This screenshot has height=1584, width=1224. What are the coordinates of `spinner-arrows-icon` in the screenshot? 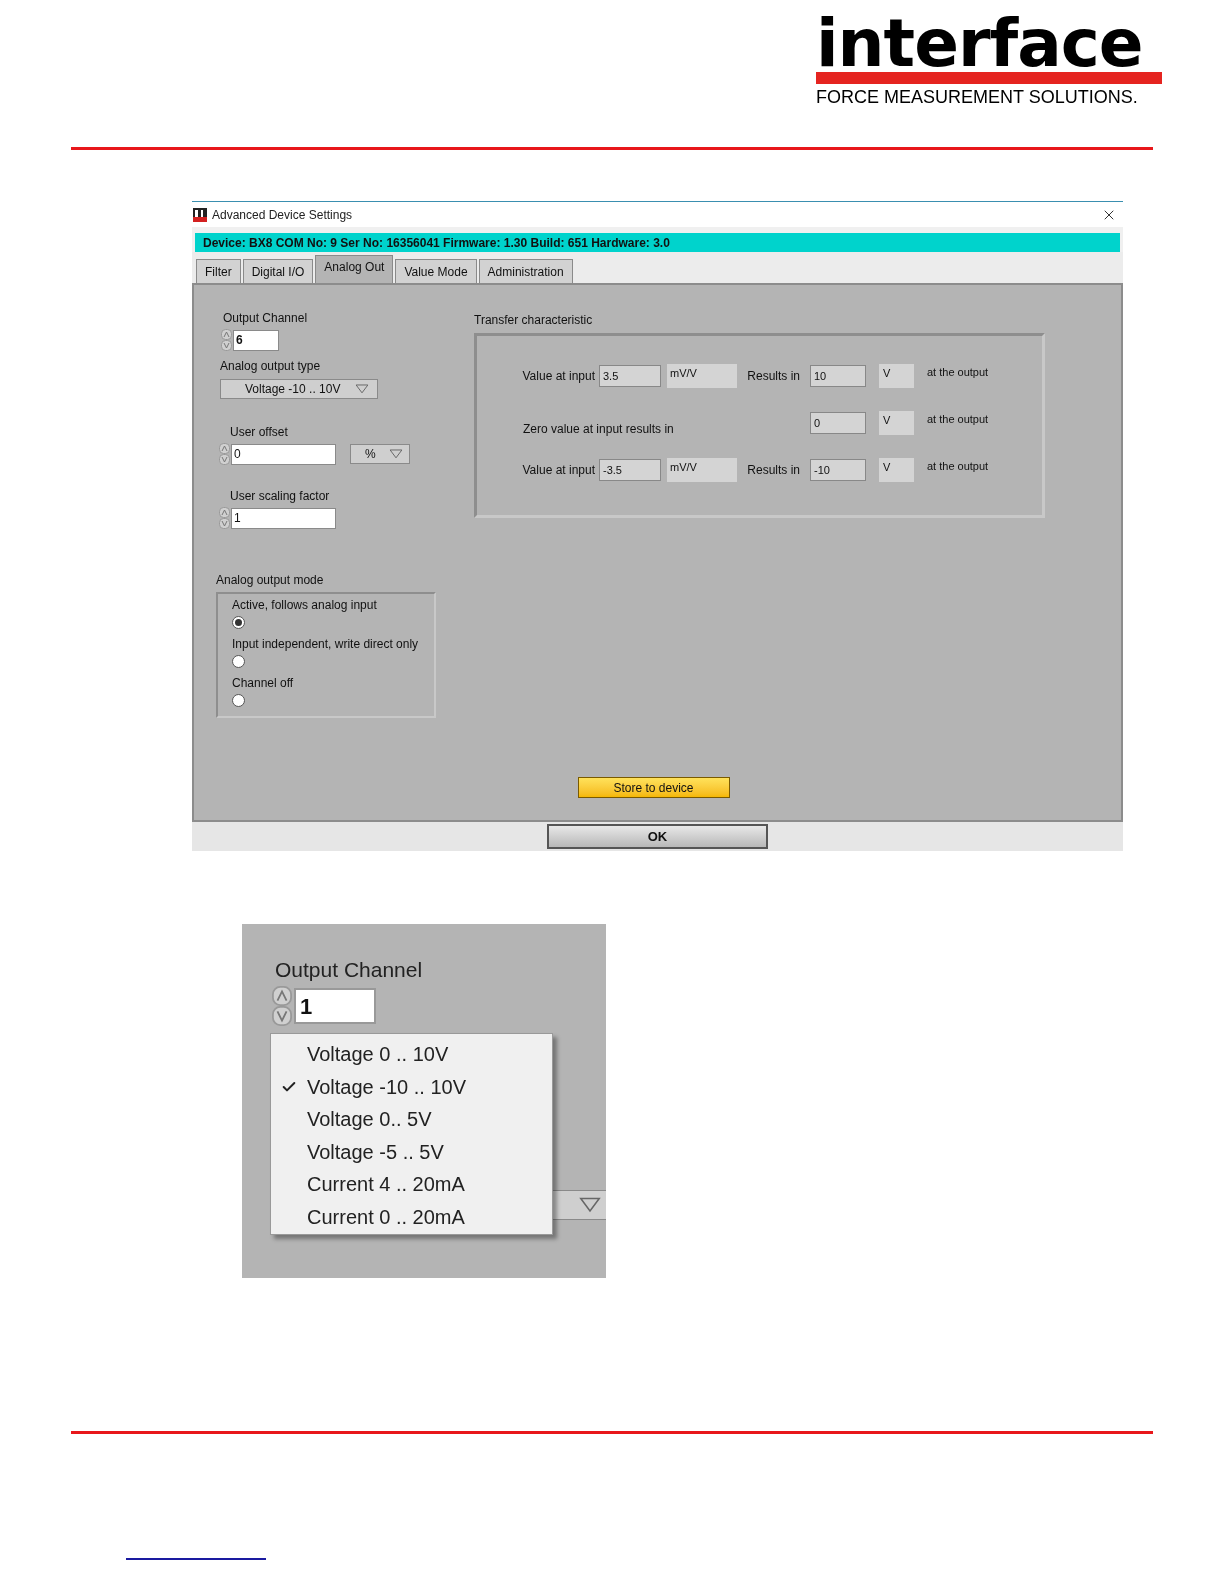 It's located at (282, 1006).